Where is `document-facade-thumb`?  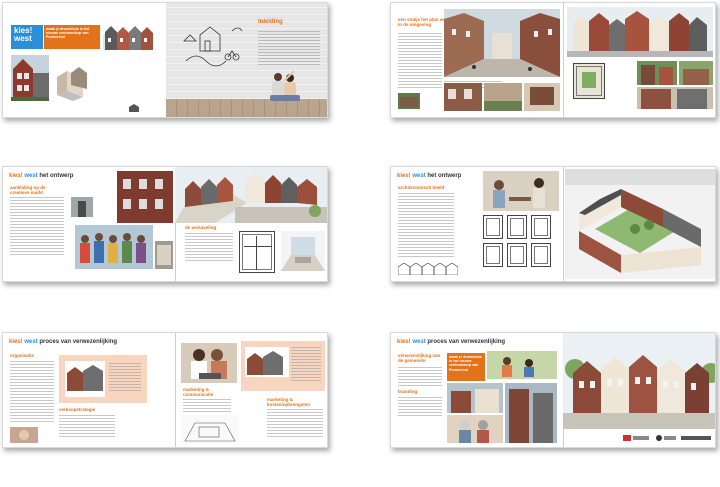 document-facade-thumb is located at coordinates (85, 379).